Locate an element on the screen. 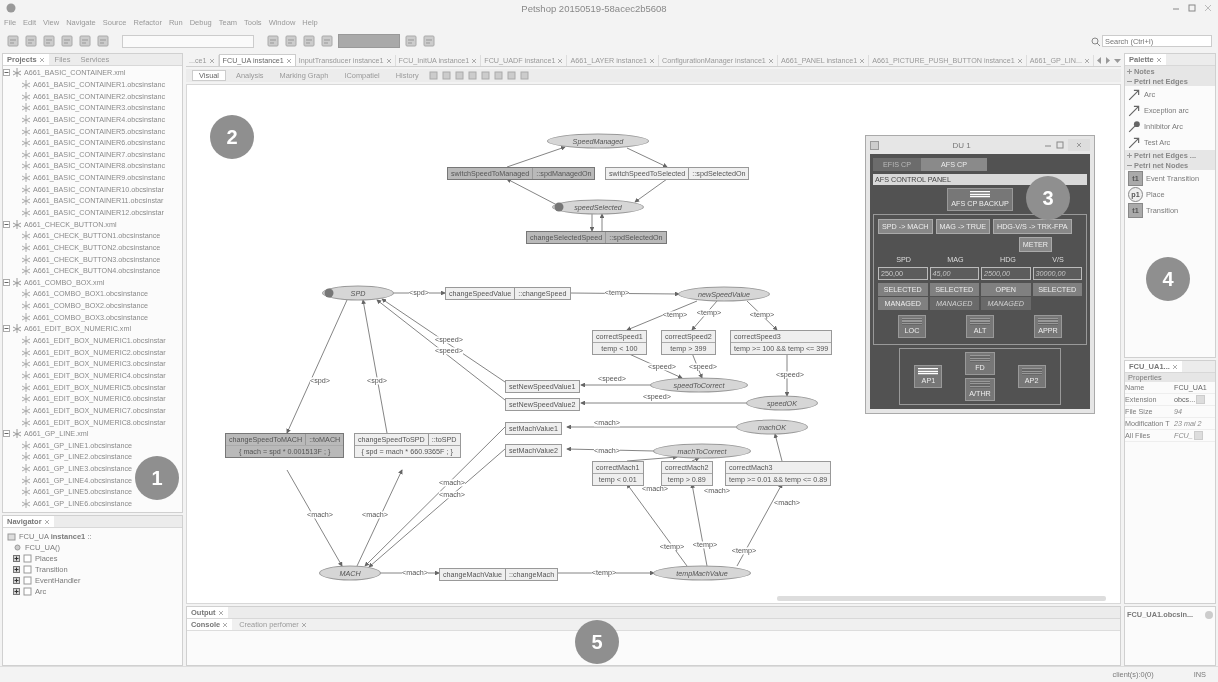 The image size is (1218, 682). close-button is located at coordinates (1079, 145).